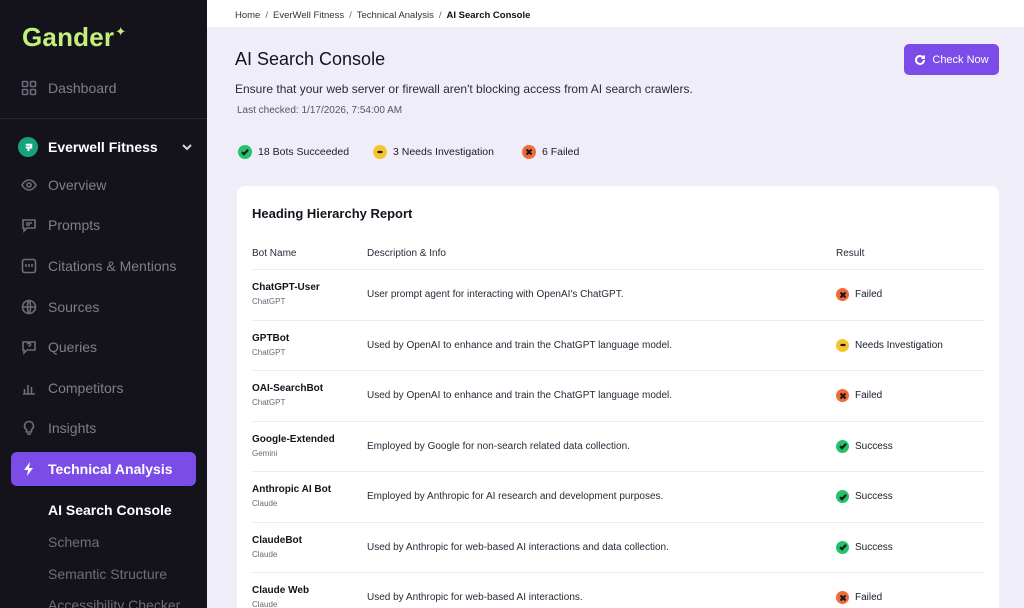 Image resolution: width=1024 pixels, height=608 pixels. Describe the element at coordinates (288, 388) in the screenshot. I see `bot-name: OAI-SearchBot` at that location.